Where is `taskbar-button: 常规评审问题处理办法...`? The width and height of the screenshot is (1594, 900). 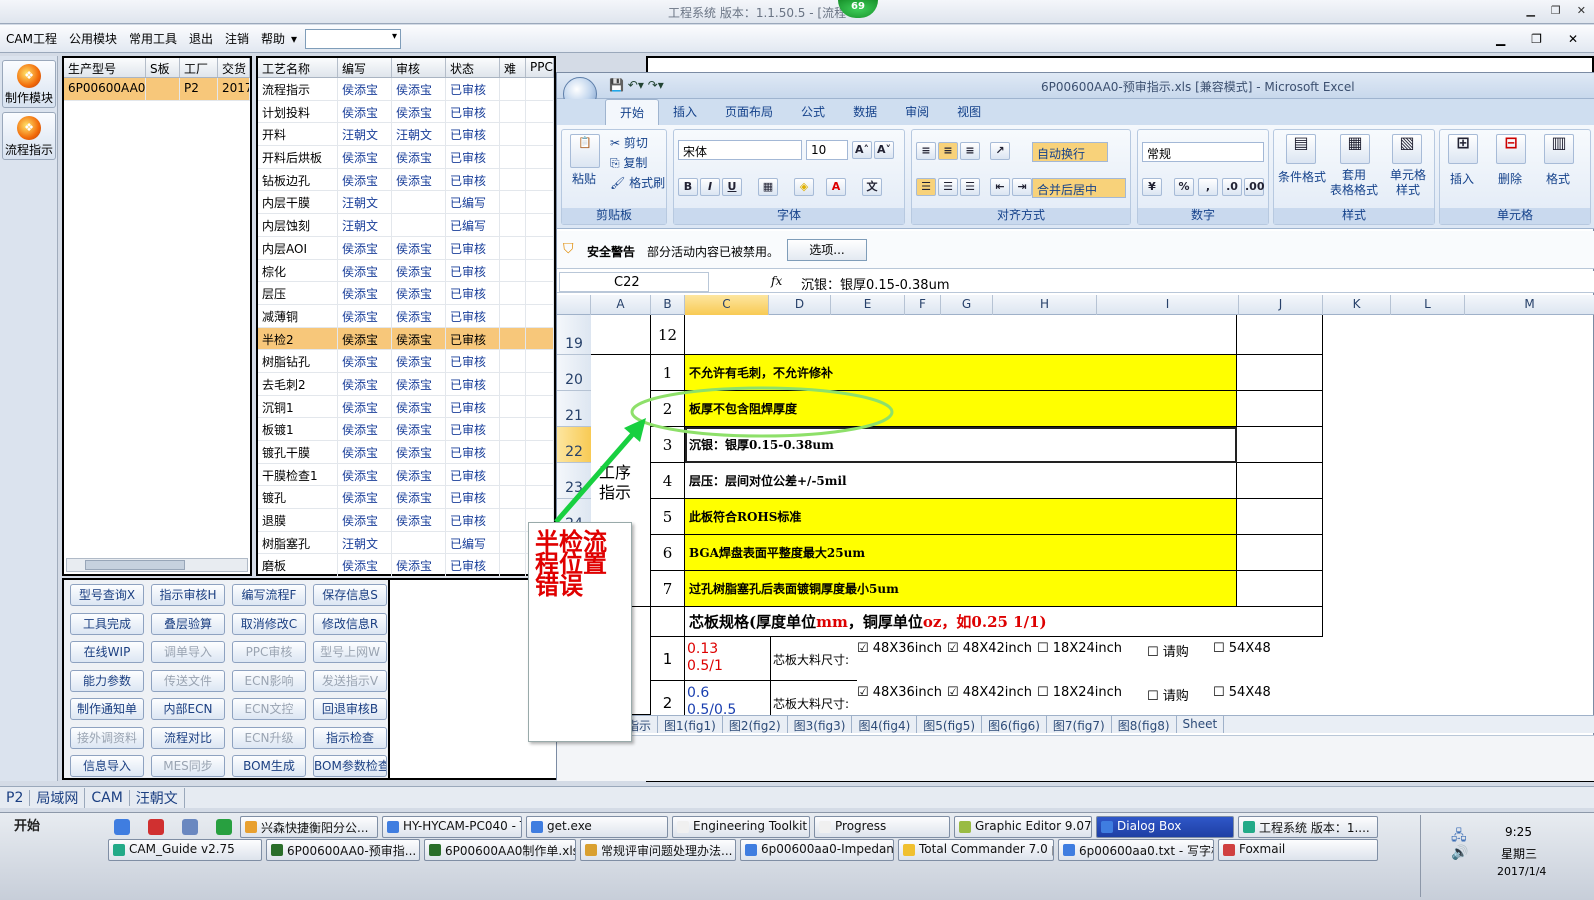 taskbar-button: 常规评审问题处理办法... is located at coordinates (658, 850).